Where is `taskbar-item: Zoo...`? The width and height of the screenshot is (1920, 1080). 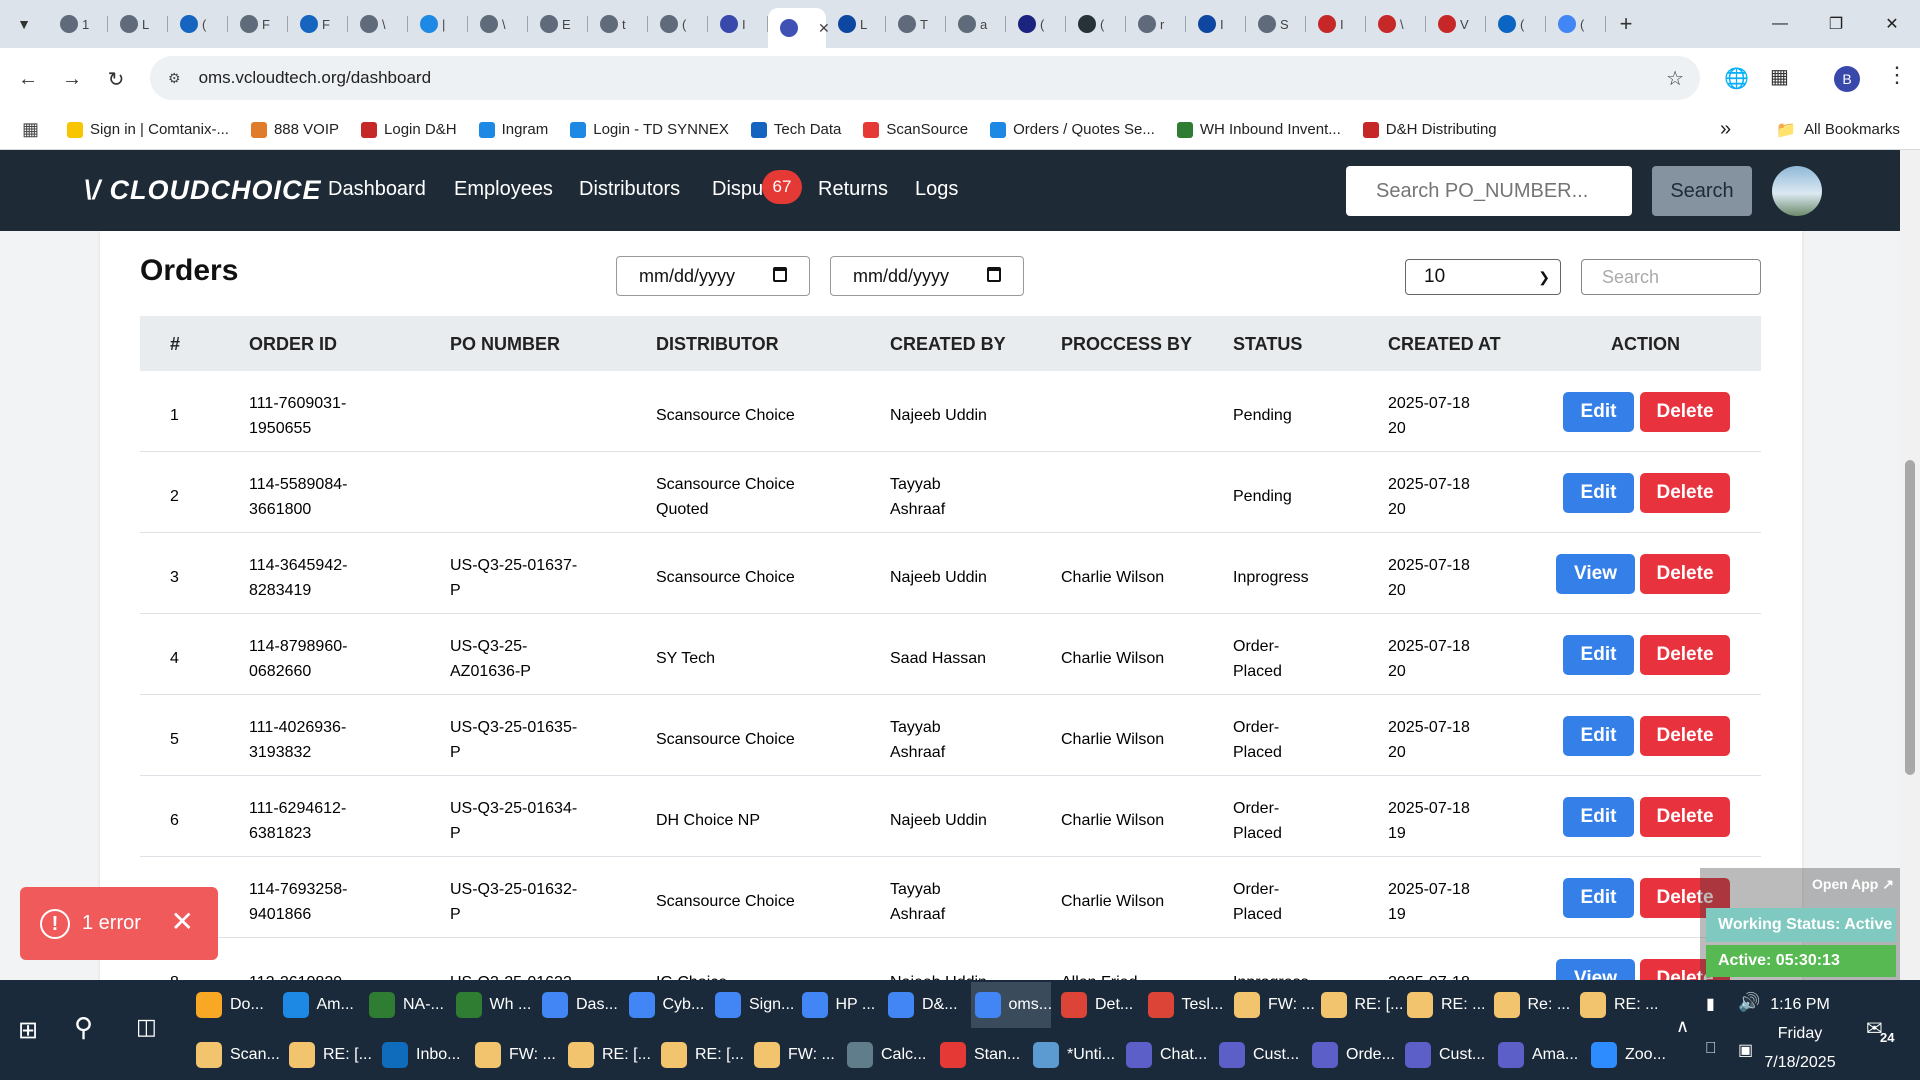 taskbar-item: Zoo... is located at coordinates (1630, 1055).